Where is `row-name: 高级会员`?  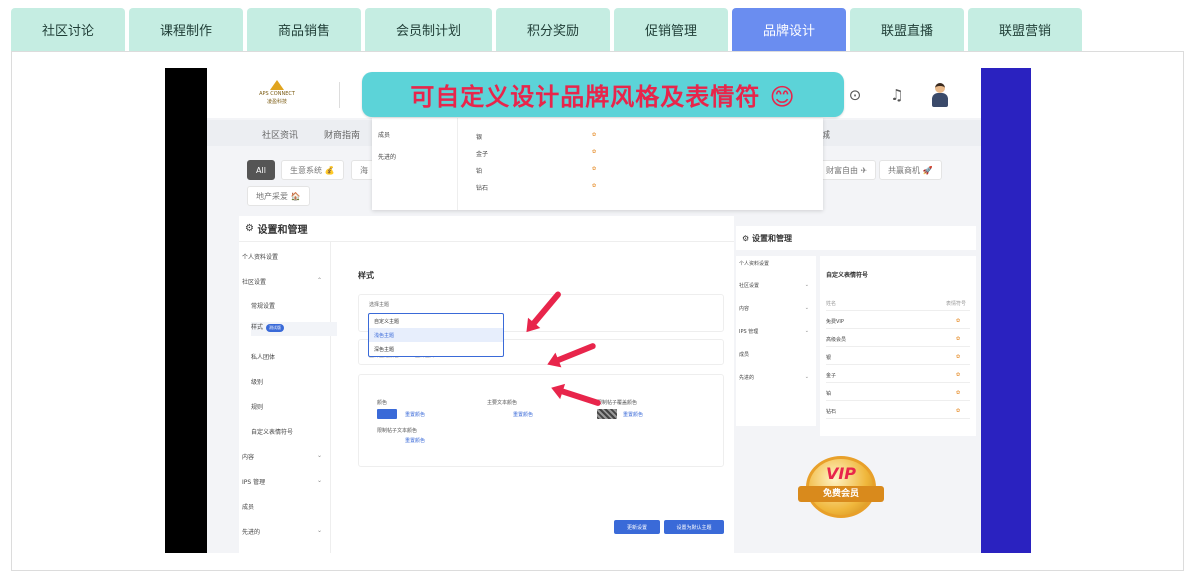 row-name: 高级会员 is located at coordinates (836, 340).